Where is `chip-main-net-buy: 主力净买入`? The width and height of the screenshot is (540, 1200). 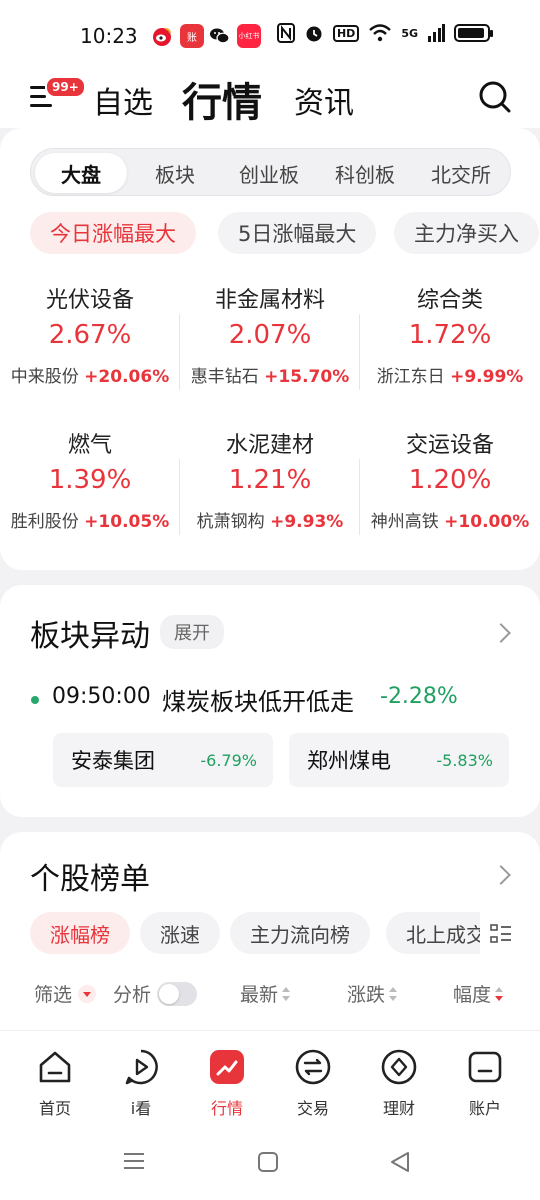
chip-main-net-buy: 主力净买入 is located at coordinates (466, 233).